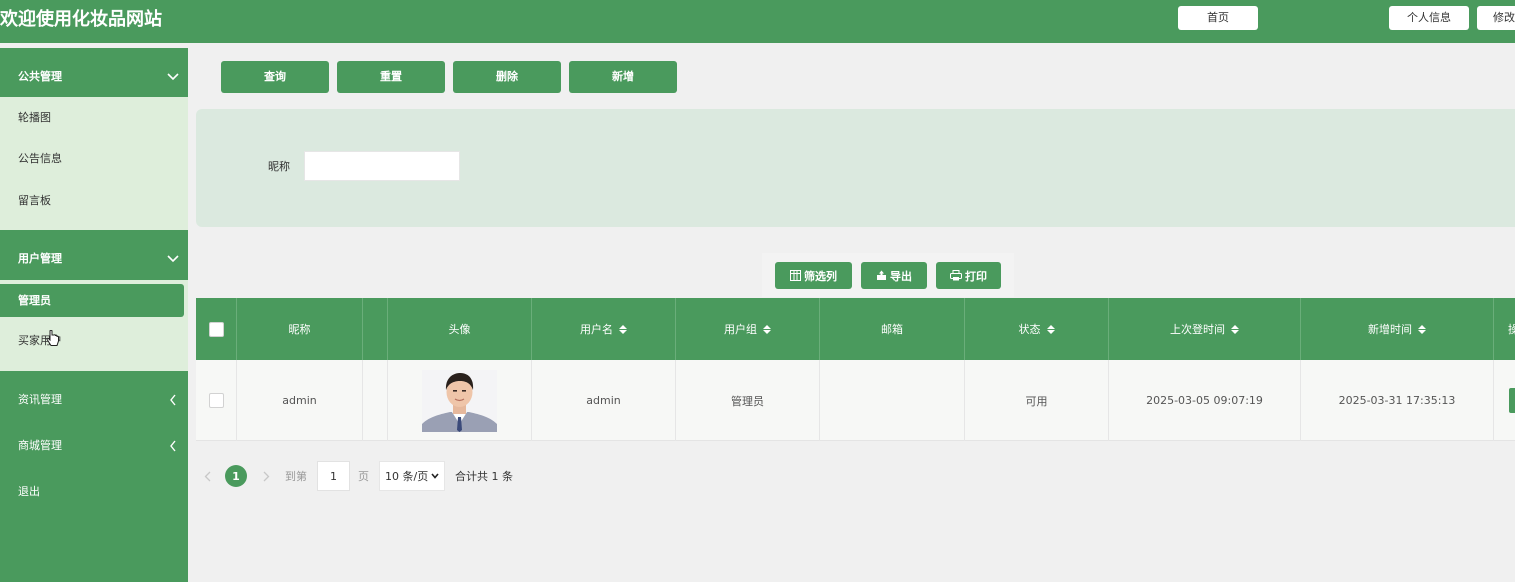  I want to click on col-label: 上次登时间, so click(1197, 329).